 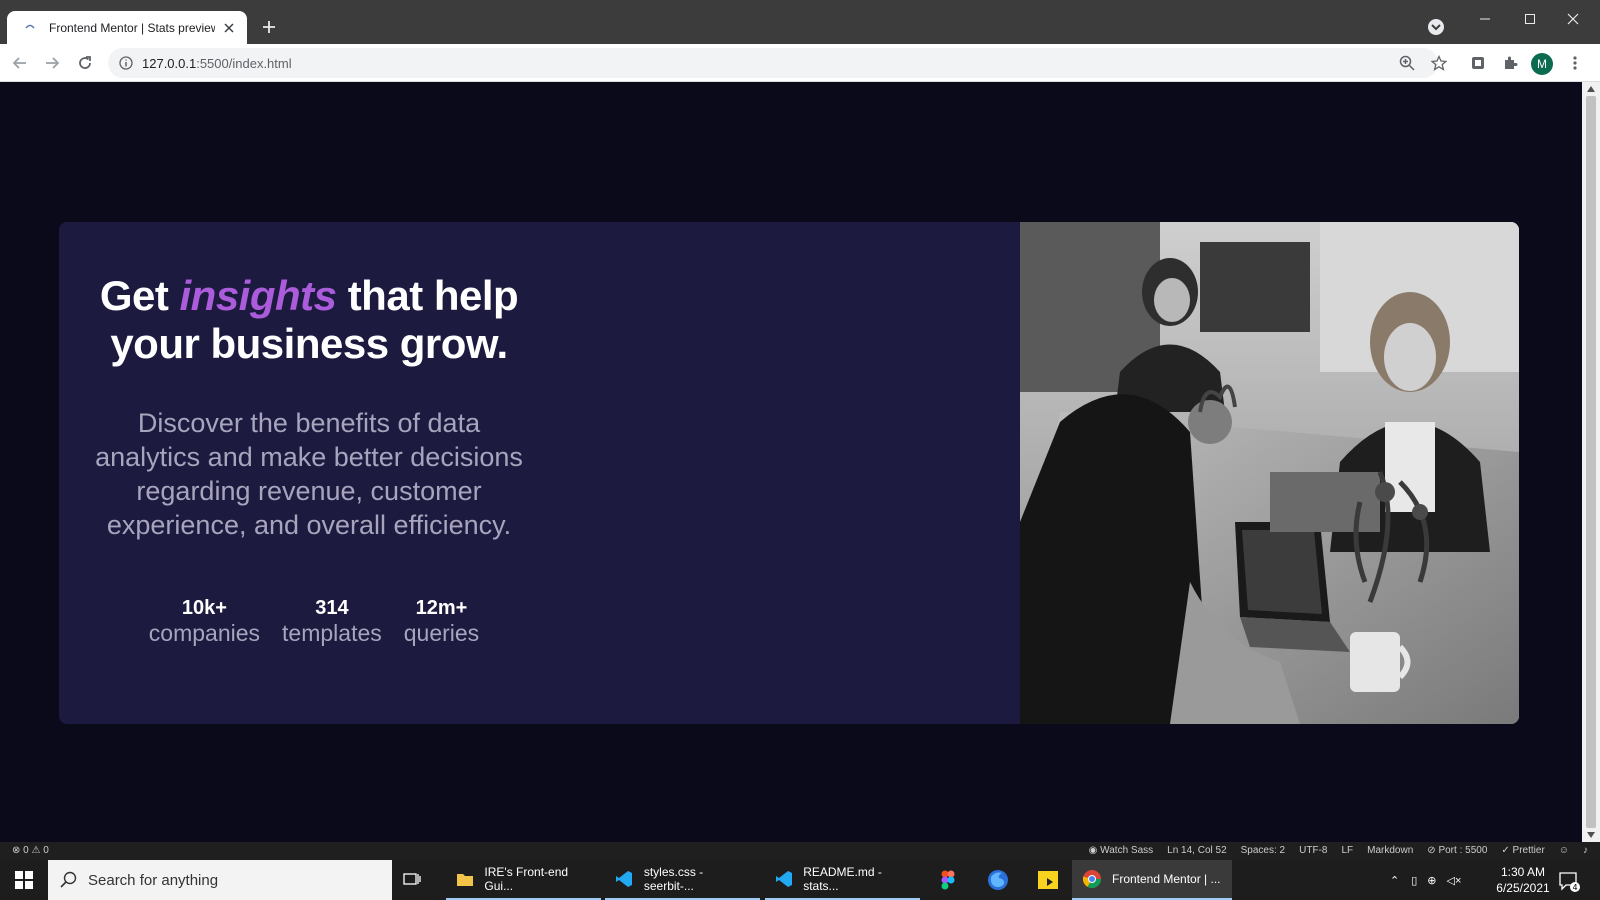 What do you see at coordinates (1347, 850) in the screenshot?
I see `status-item: LF` at bounding box center [1347, 850].